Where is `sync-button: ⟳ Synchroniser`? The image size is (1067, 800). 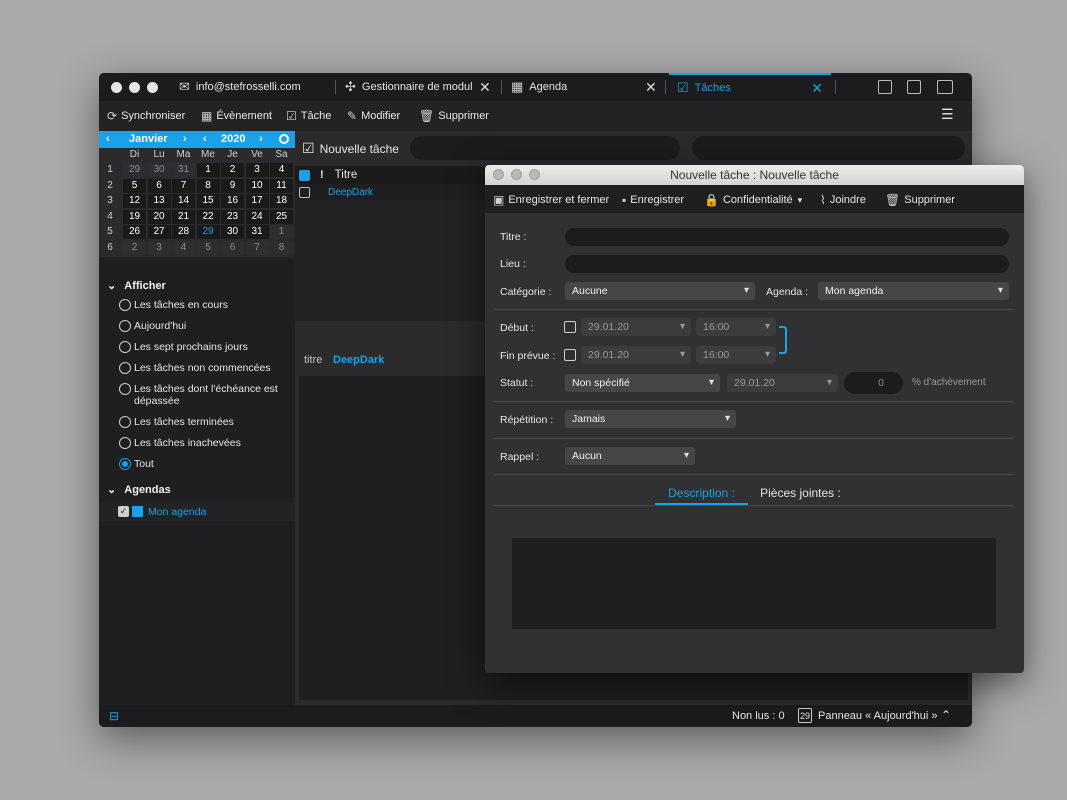 sync-button: ⟳ Synchroniser is located at coordinates (146, 116).